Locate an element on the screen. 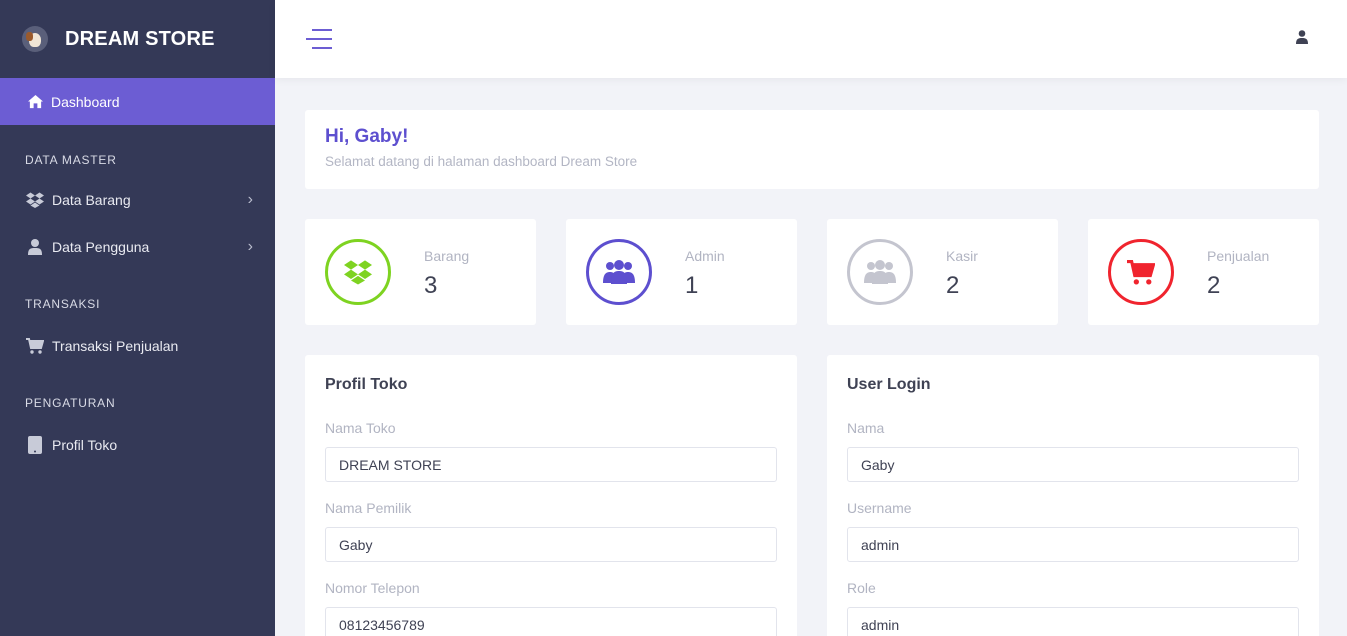 Image resolution: width=1347 pixels, height=636 pixels. brand: DREAM STORE is located at coordinates (137, 39).